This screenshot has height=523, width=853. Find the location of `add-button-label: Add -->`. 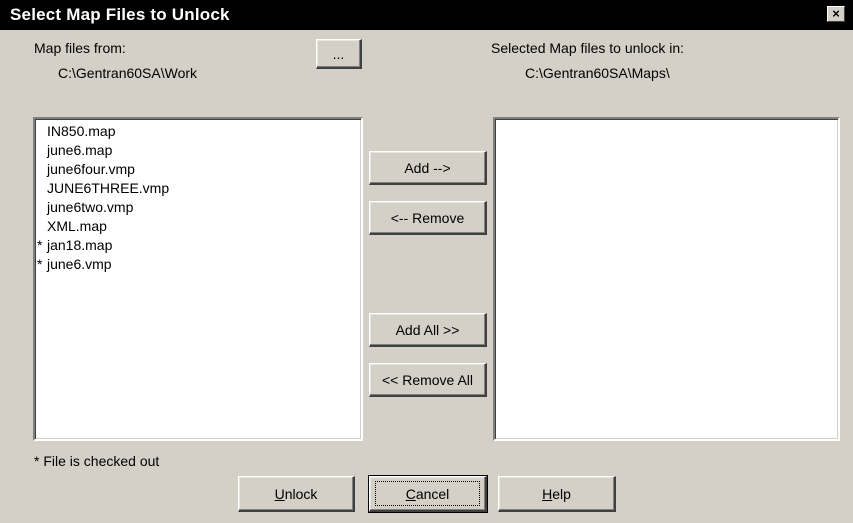

add-button-label: Add --> is located at coordinates (427, 167).